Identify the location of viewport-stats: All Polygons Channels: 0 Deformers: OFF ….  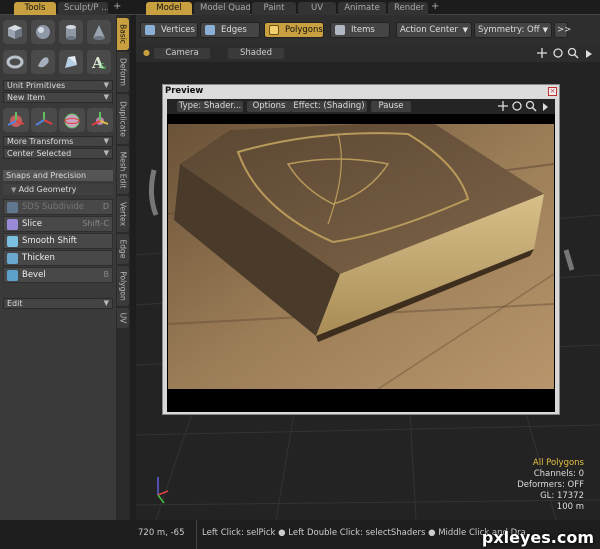
(550, 485).